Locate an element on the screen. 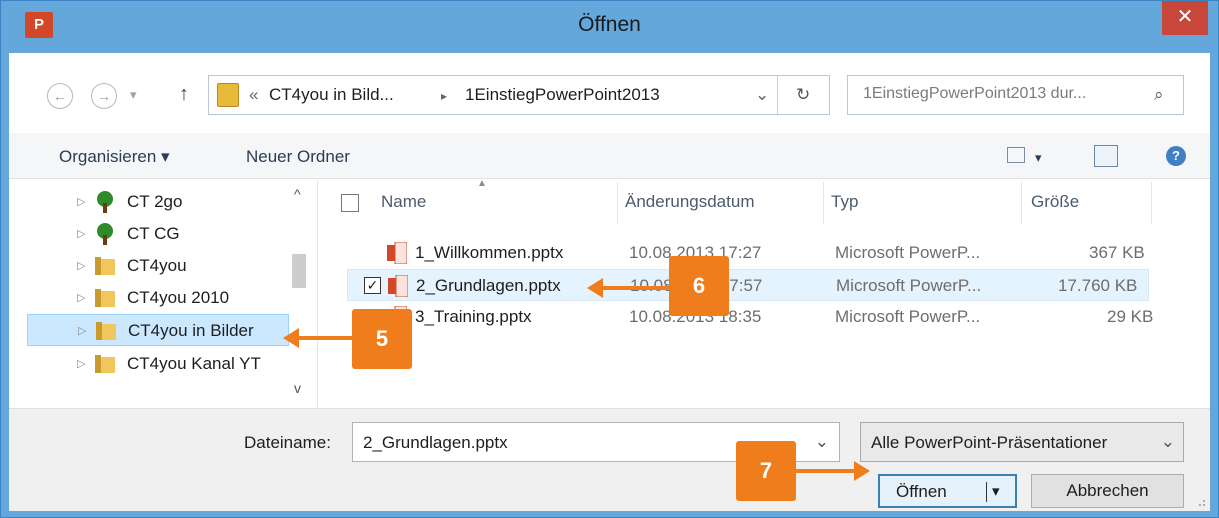 This screenshot has height=518, width=1219. file-name: 1_Willkommen.pptx is located at coordinates (489, 252).